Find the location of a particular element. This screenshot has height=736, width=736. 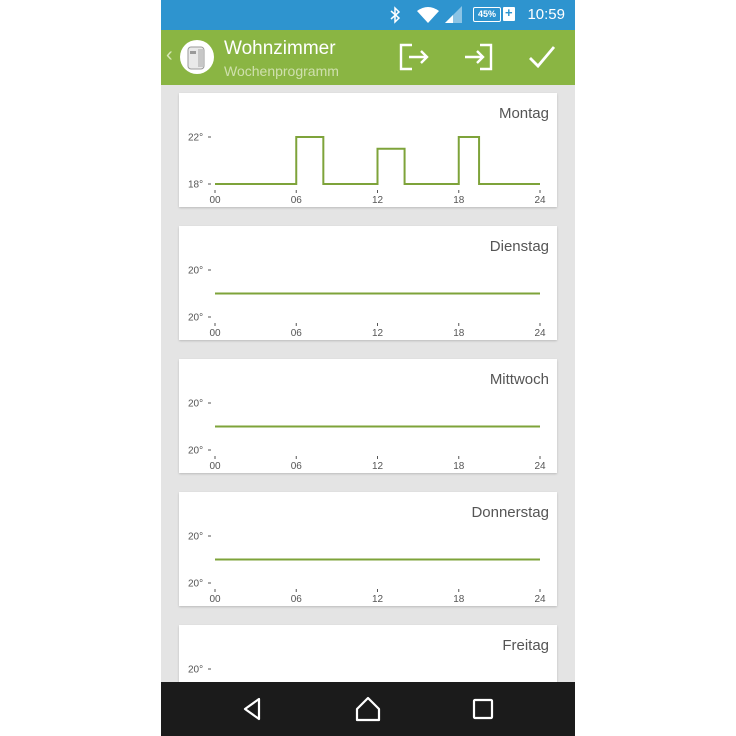

day-card: Freitag20°20°0006121824 is located at coordinates (368, 653).